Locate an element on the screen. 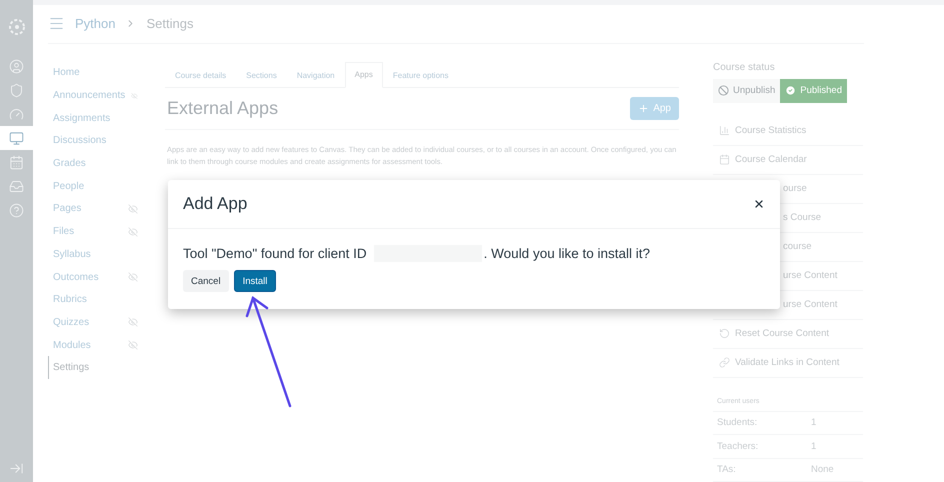 Image resolution: width=944 pixels, height=482 pixels. sidebar-link: Reset Course Content is located at coordinates (782, 333).